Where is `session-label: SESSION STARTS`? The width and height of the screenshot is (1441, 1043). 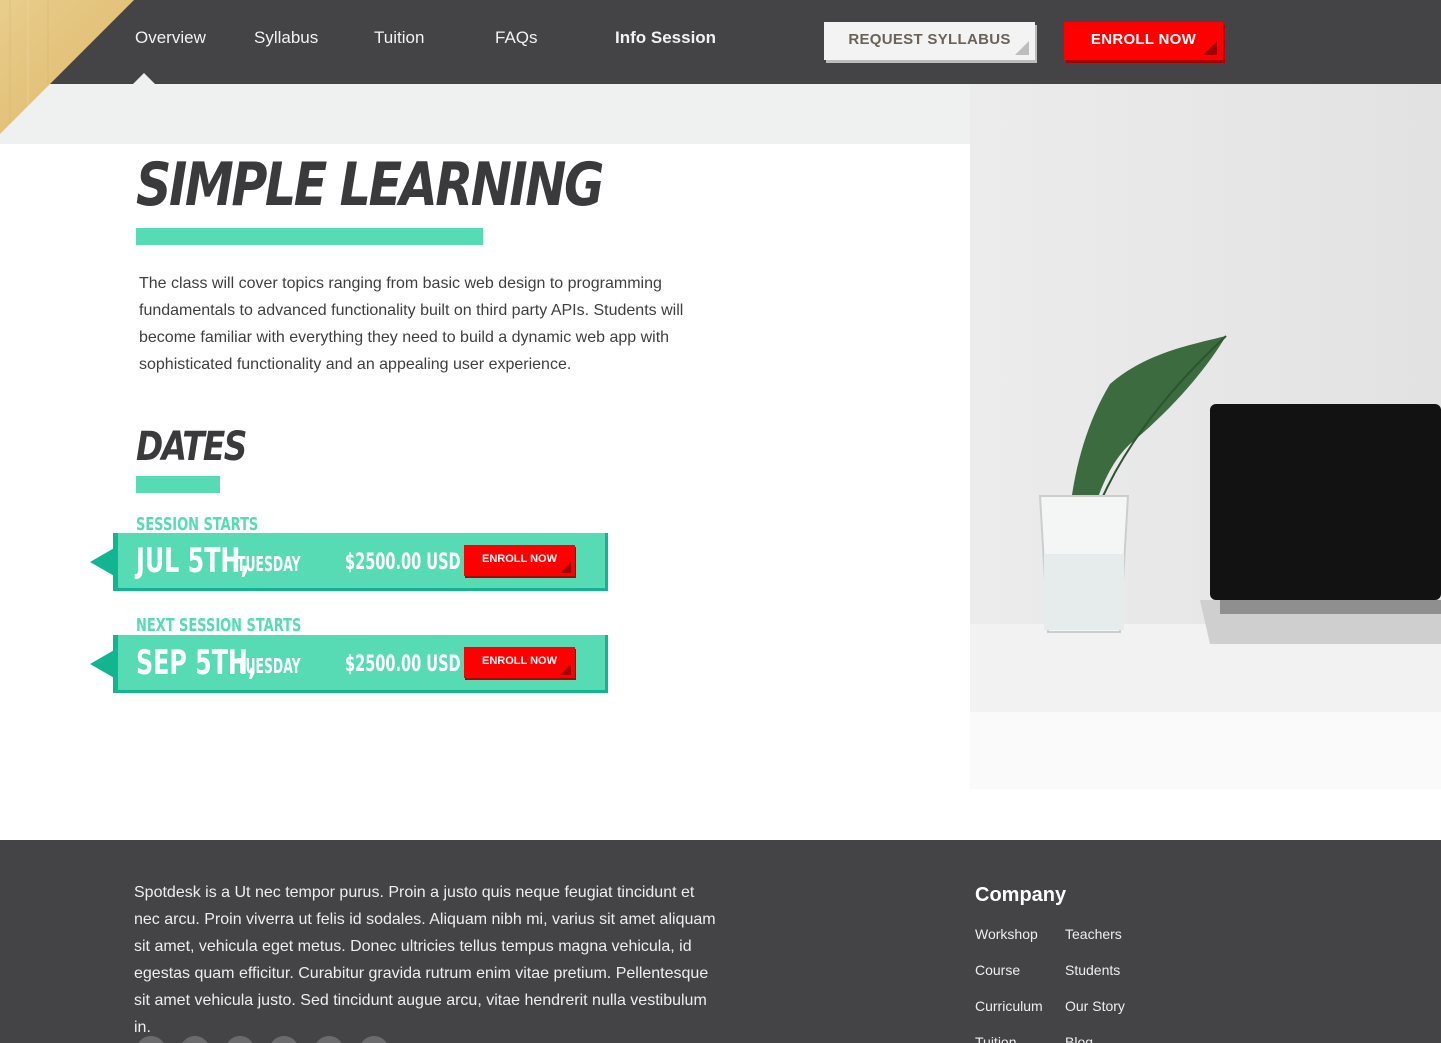 session-label: SESSION STARTS is located at coordinates (197, 524).